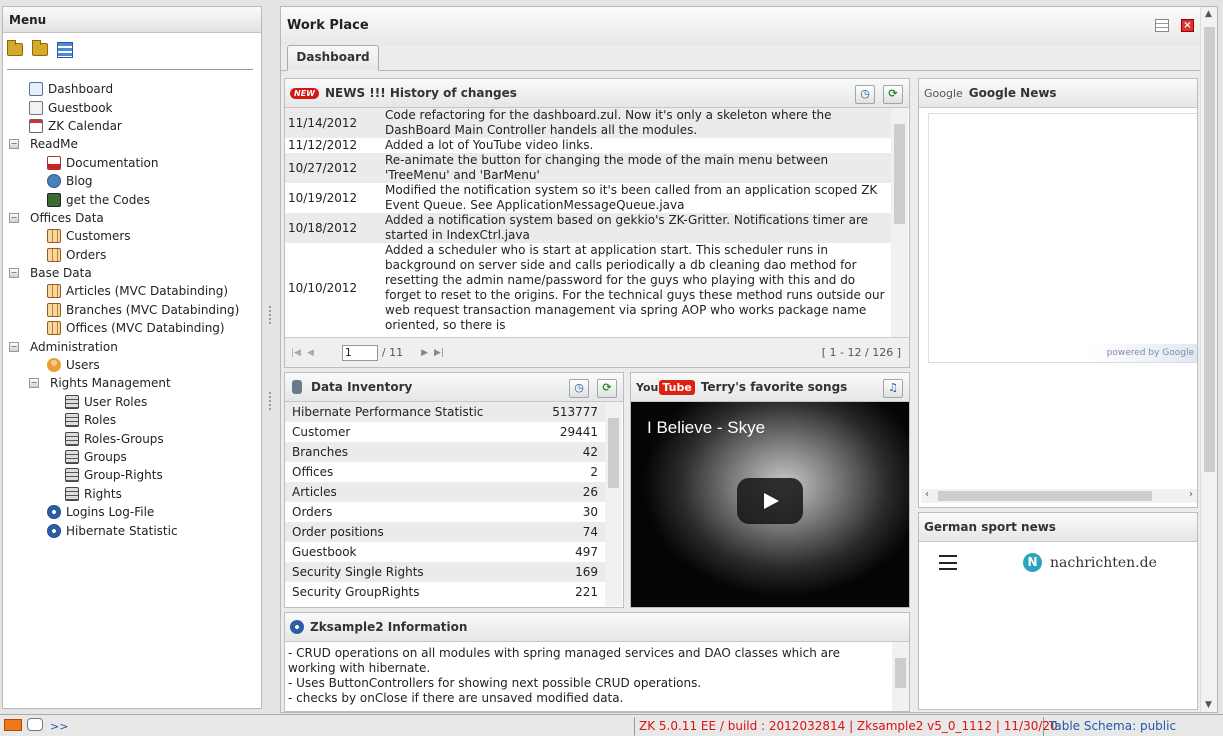  Describe the element at coordinates (310, 353) in the screenshot. I see `prev-page-icon: ◀` at that location.